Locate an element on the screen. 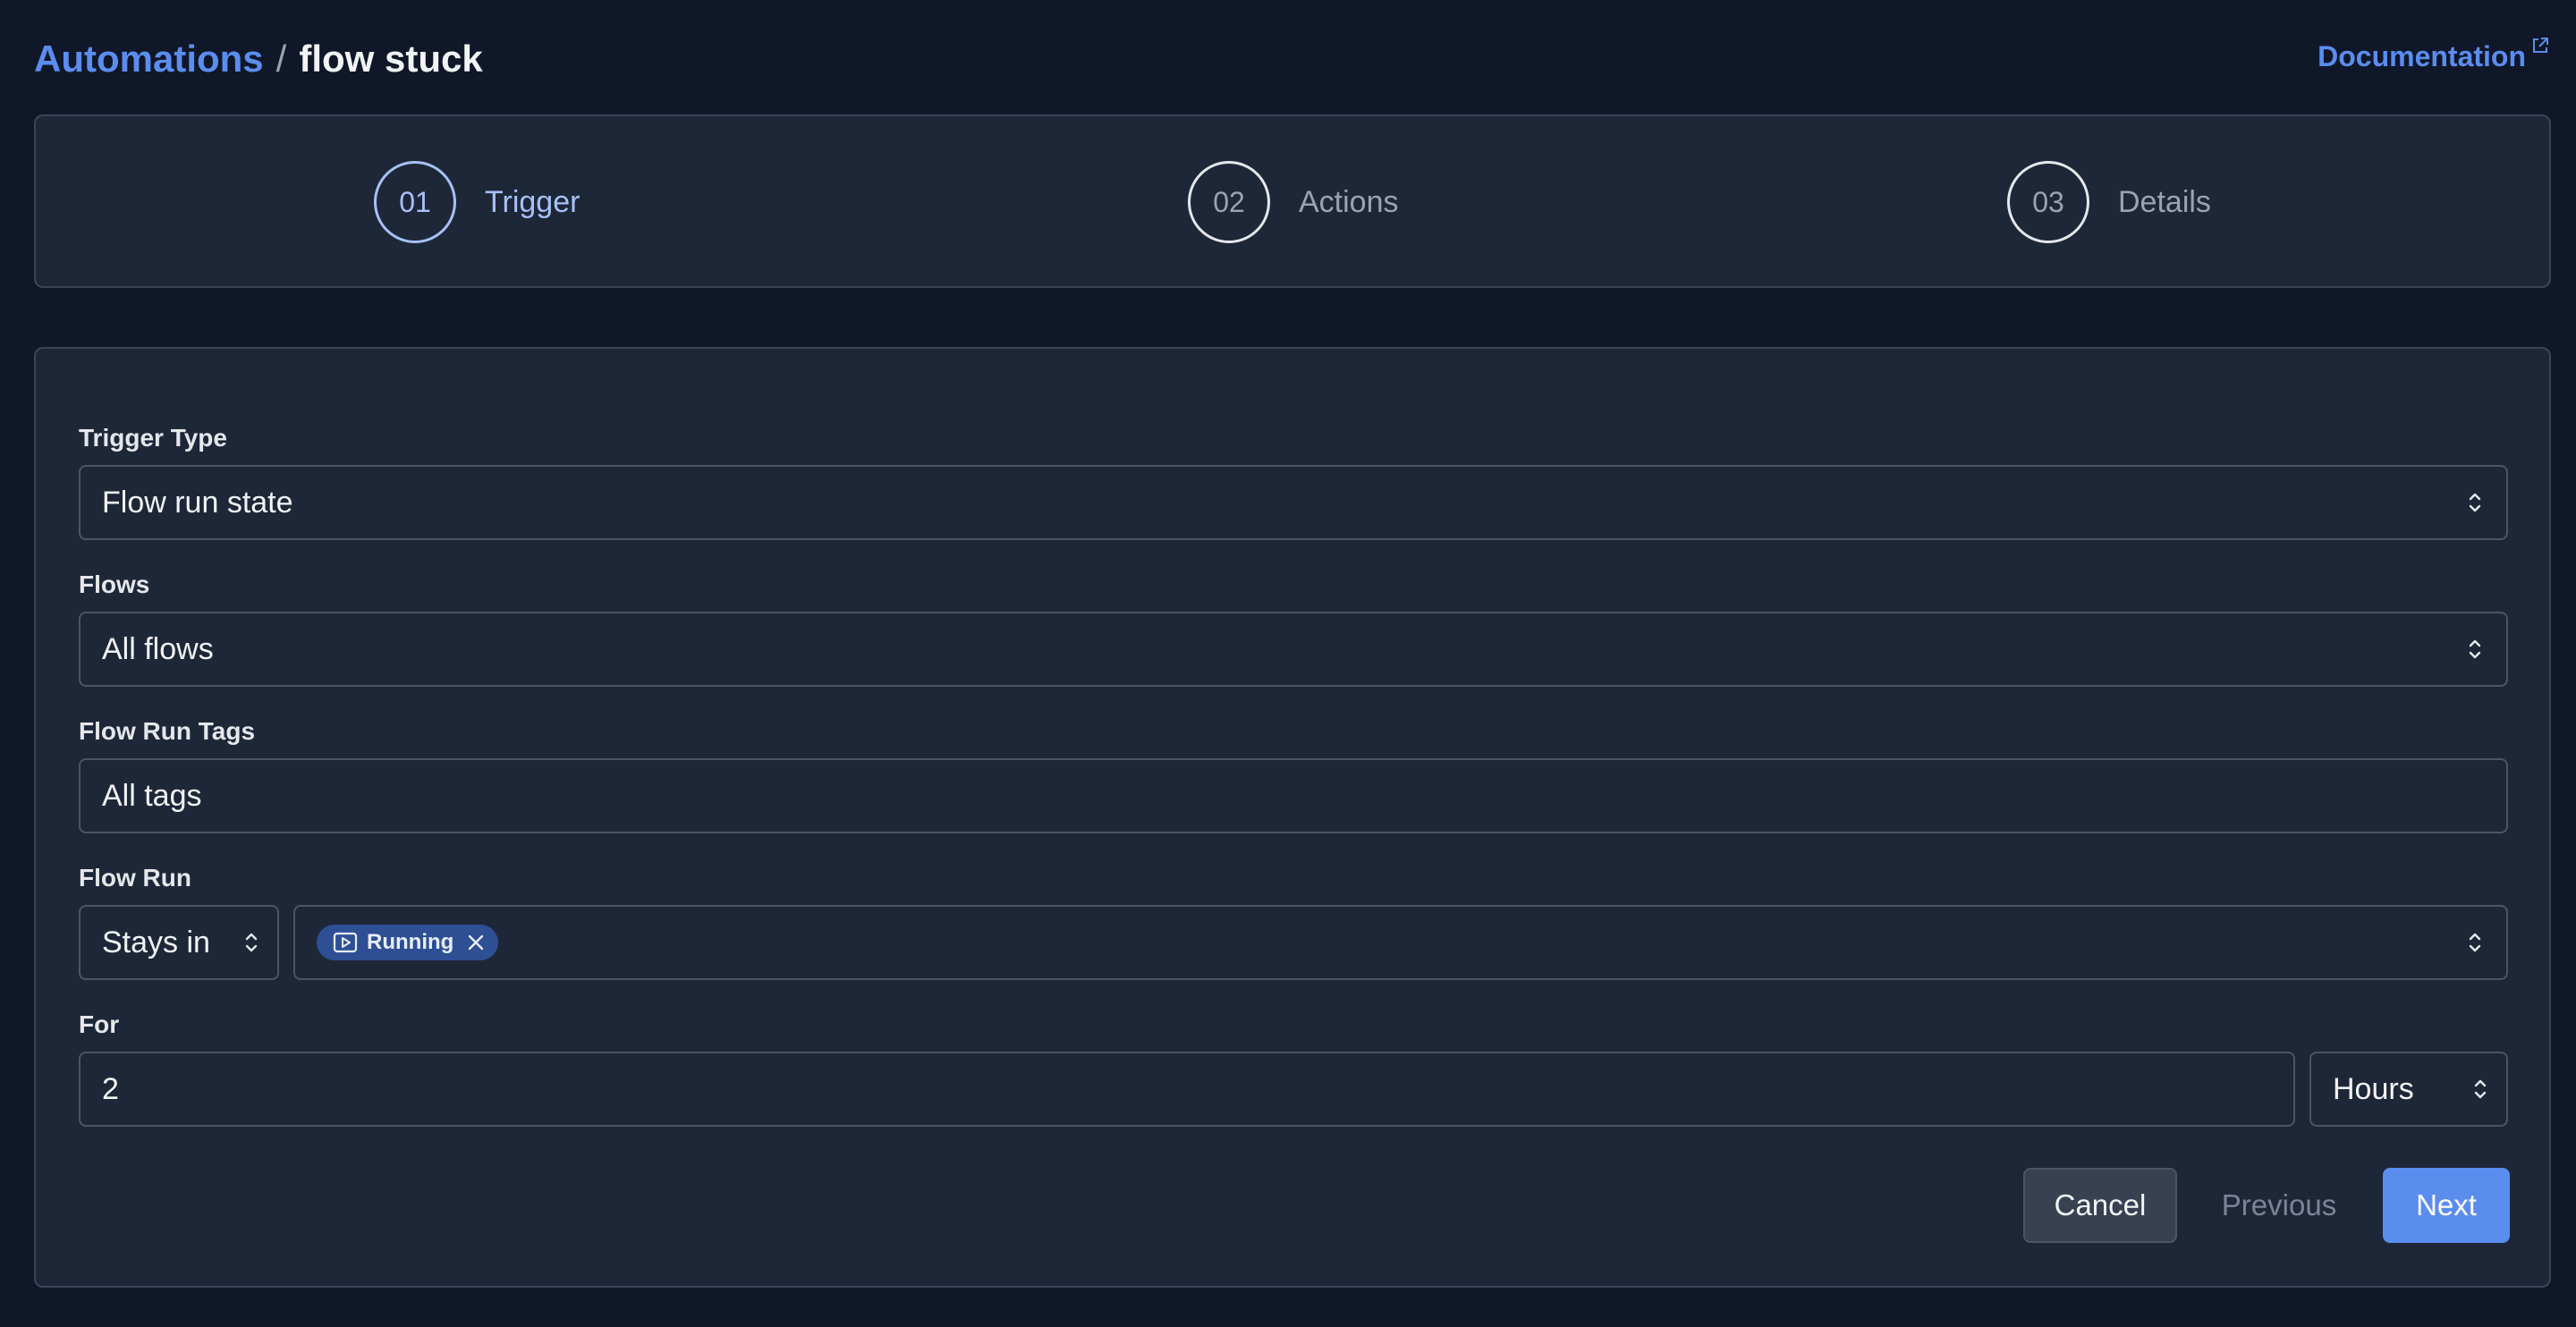  for-unit-value: Hours is located at coordinates (2373, 1088).